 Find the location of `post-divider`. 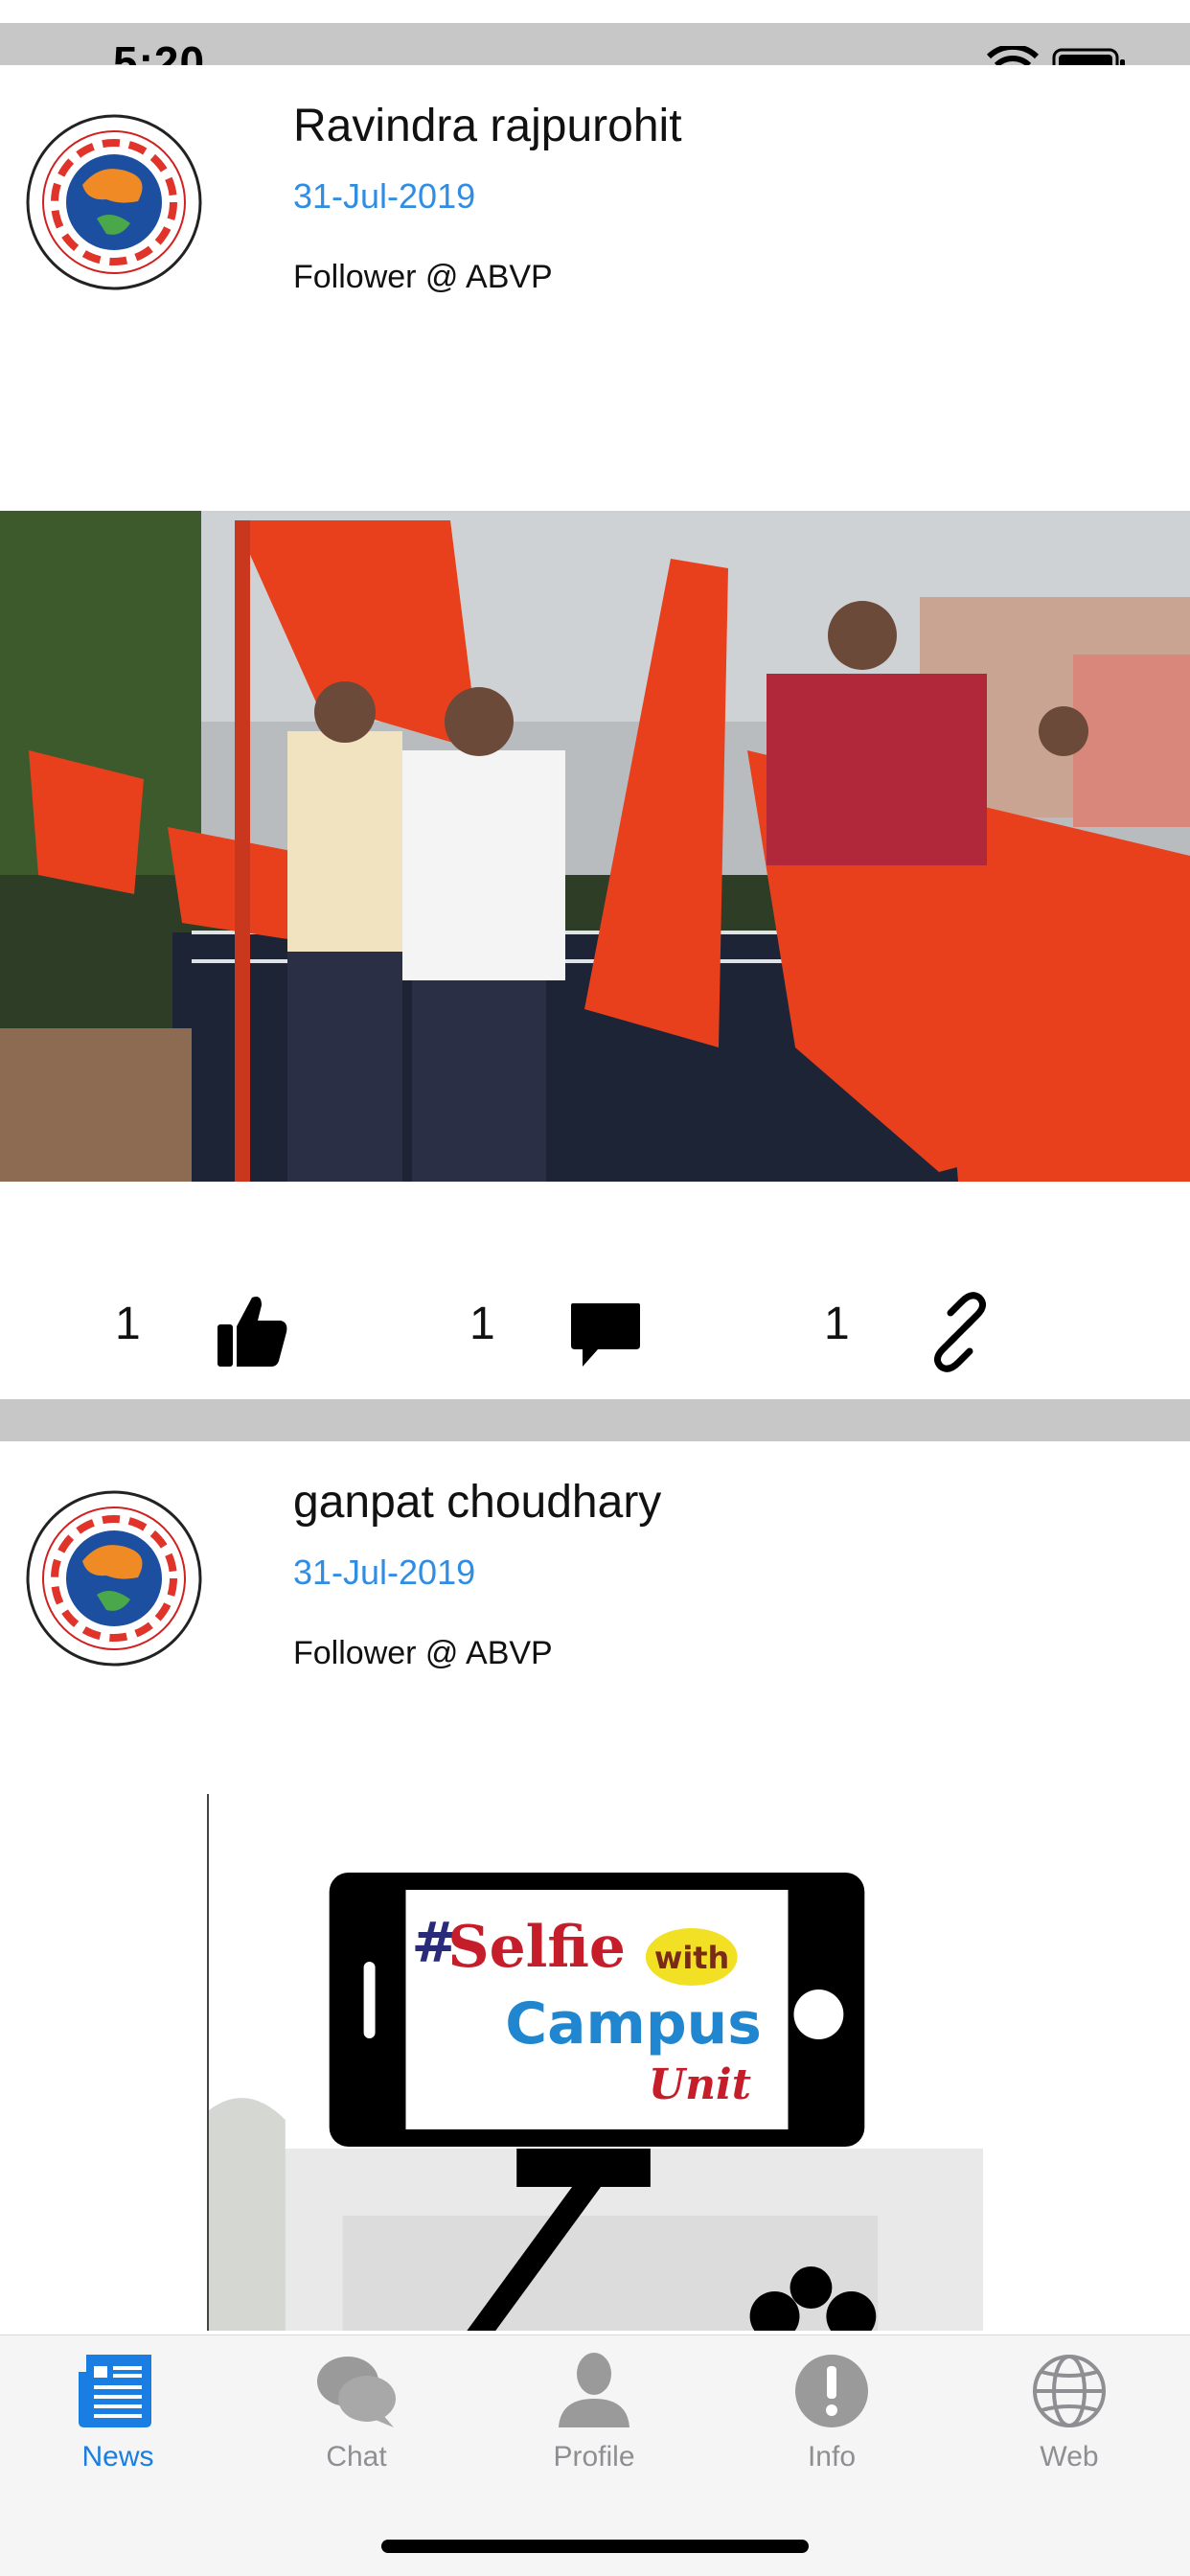

post-divider is located at coordinates (595, 1420).